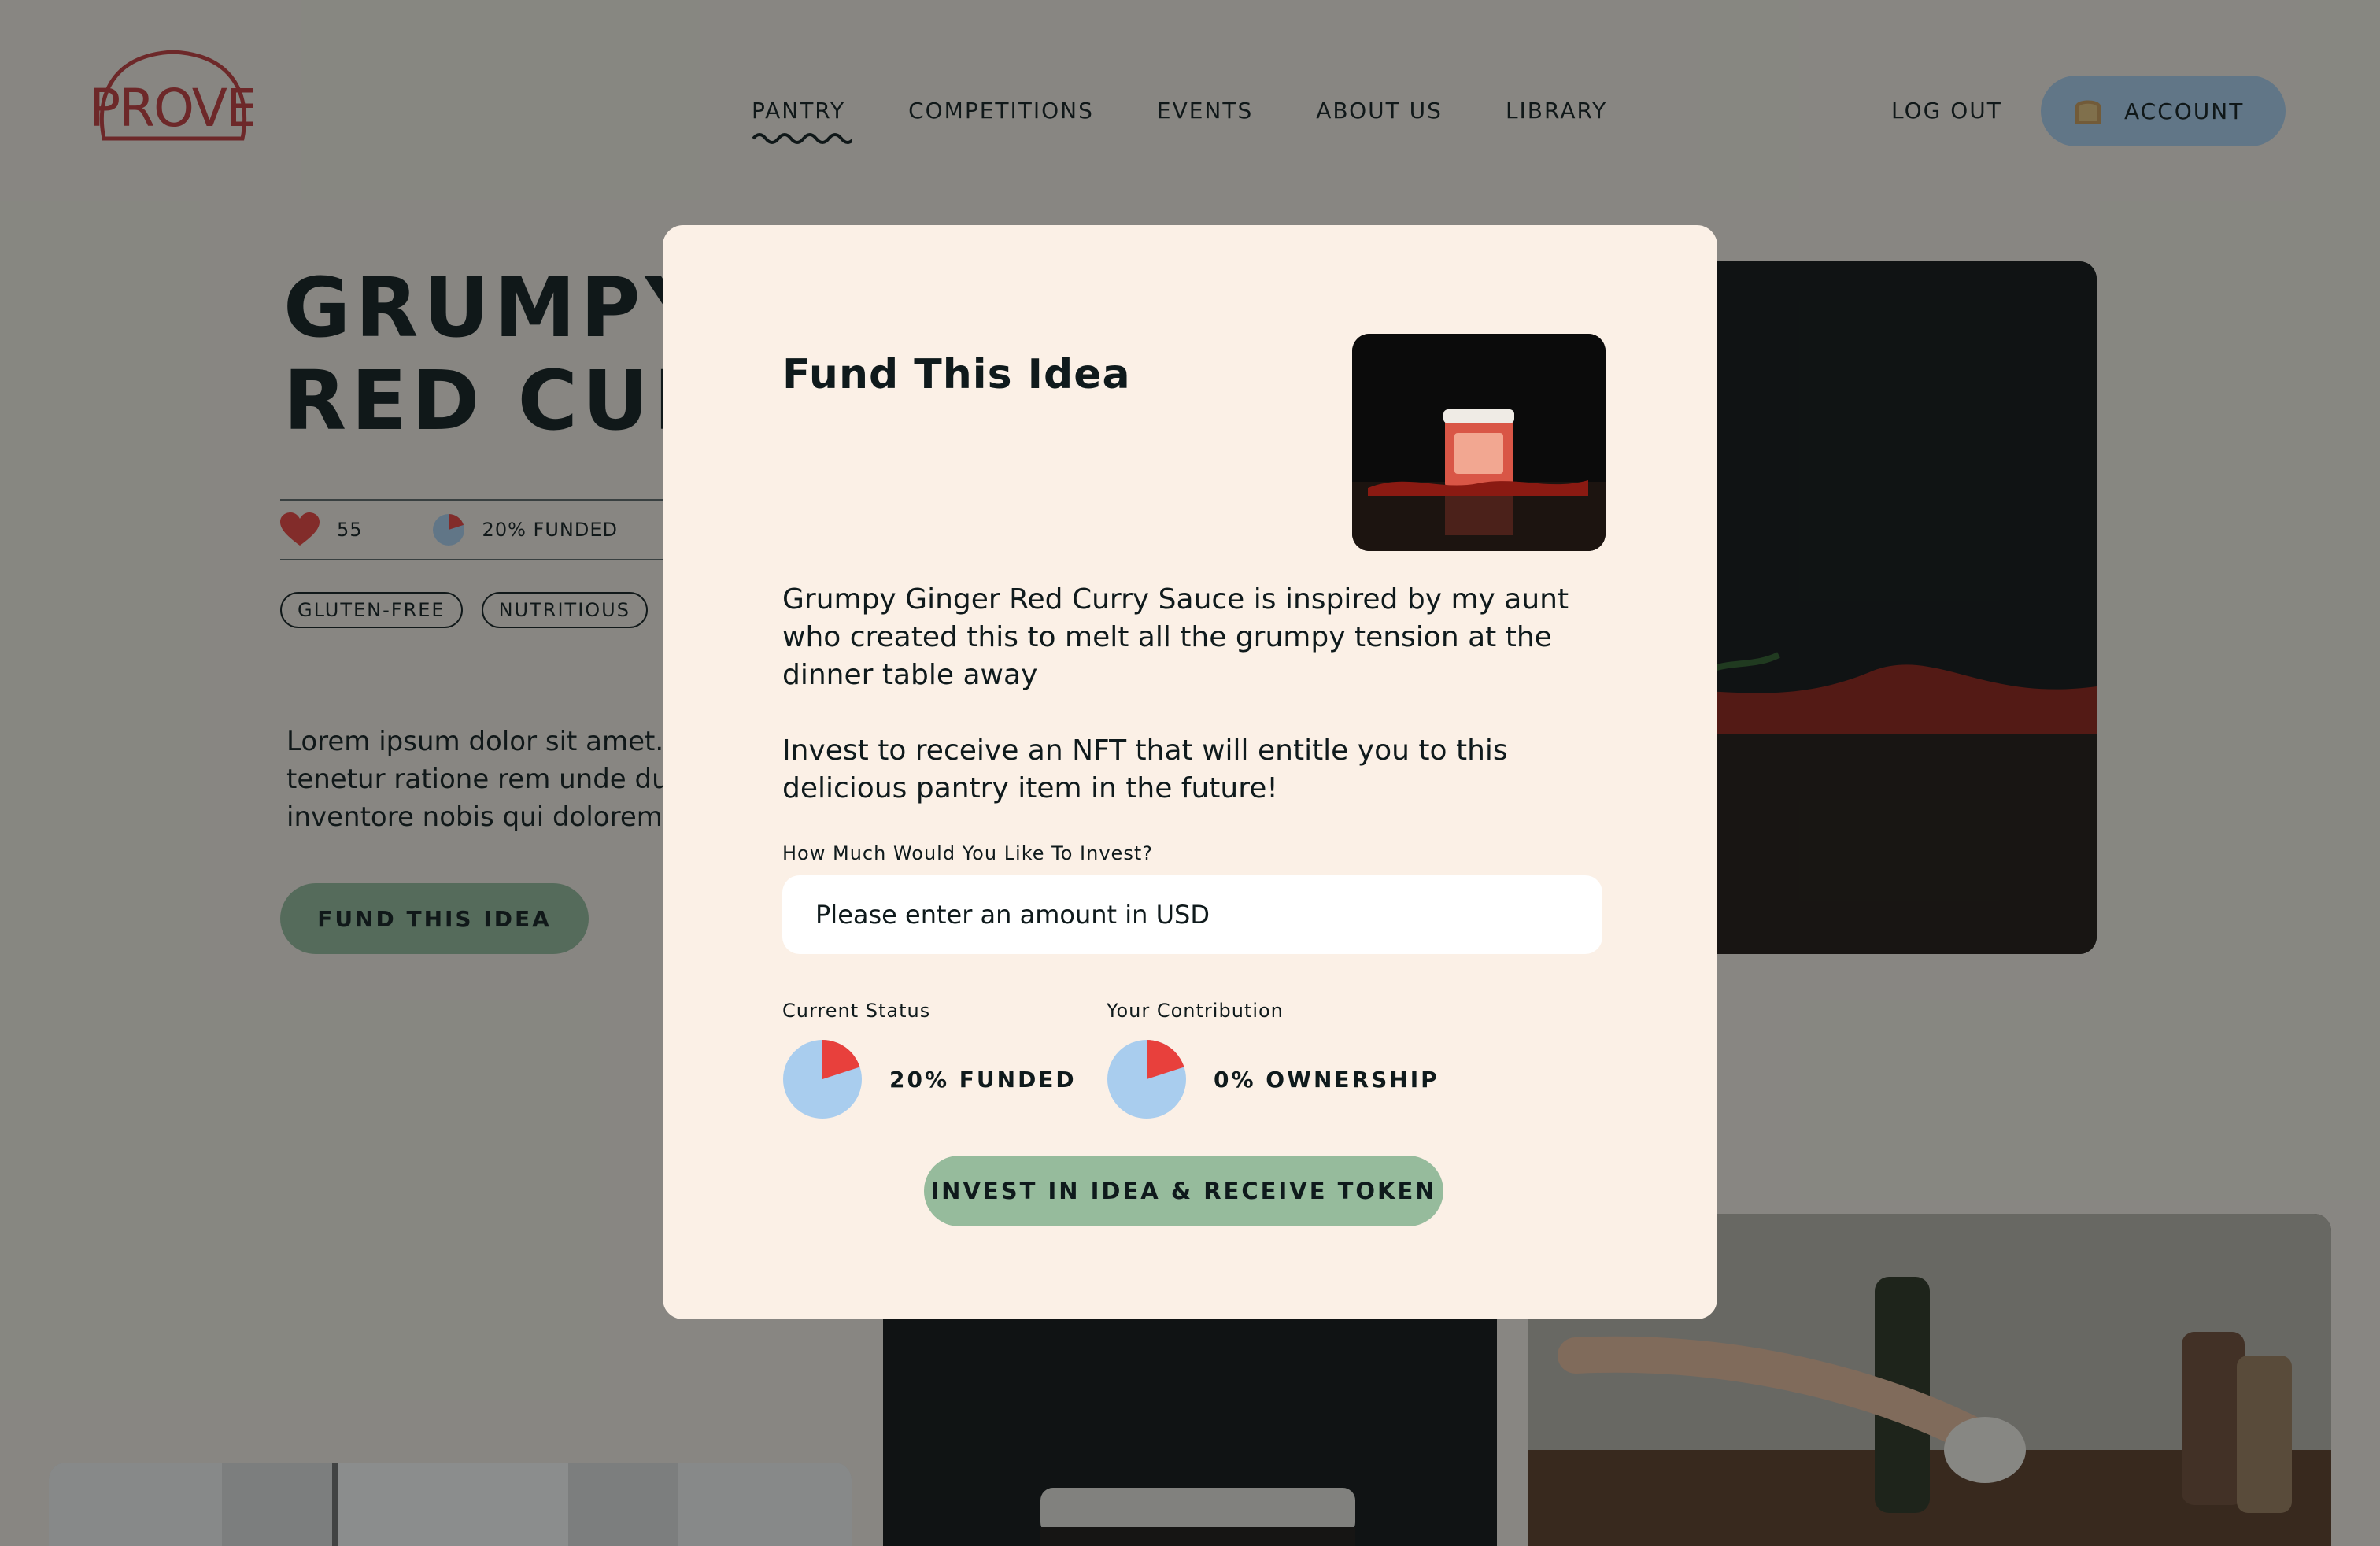 The image size is (2380, 1546). I want to click on invest-amount-label: How Much Would You Like To Invest?, so click(967, 853).